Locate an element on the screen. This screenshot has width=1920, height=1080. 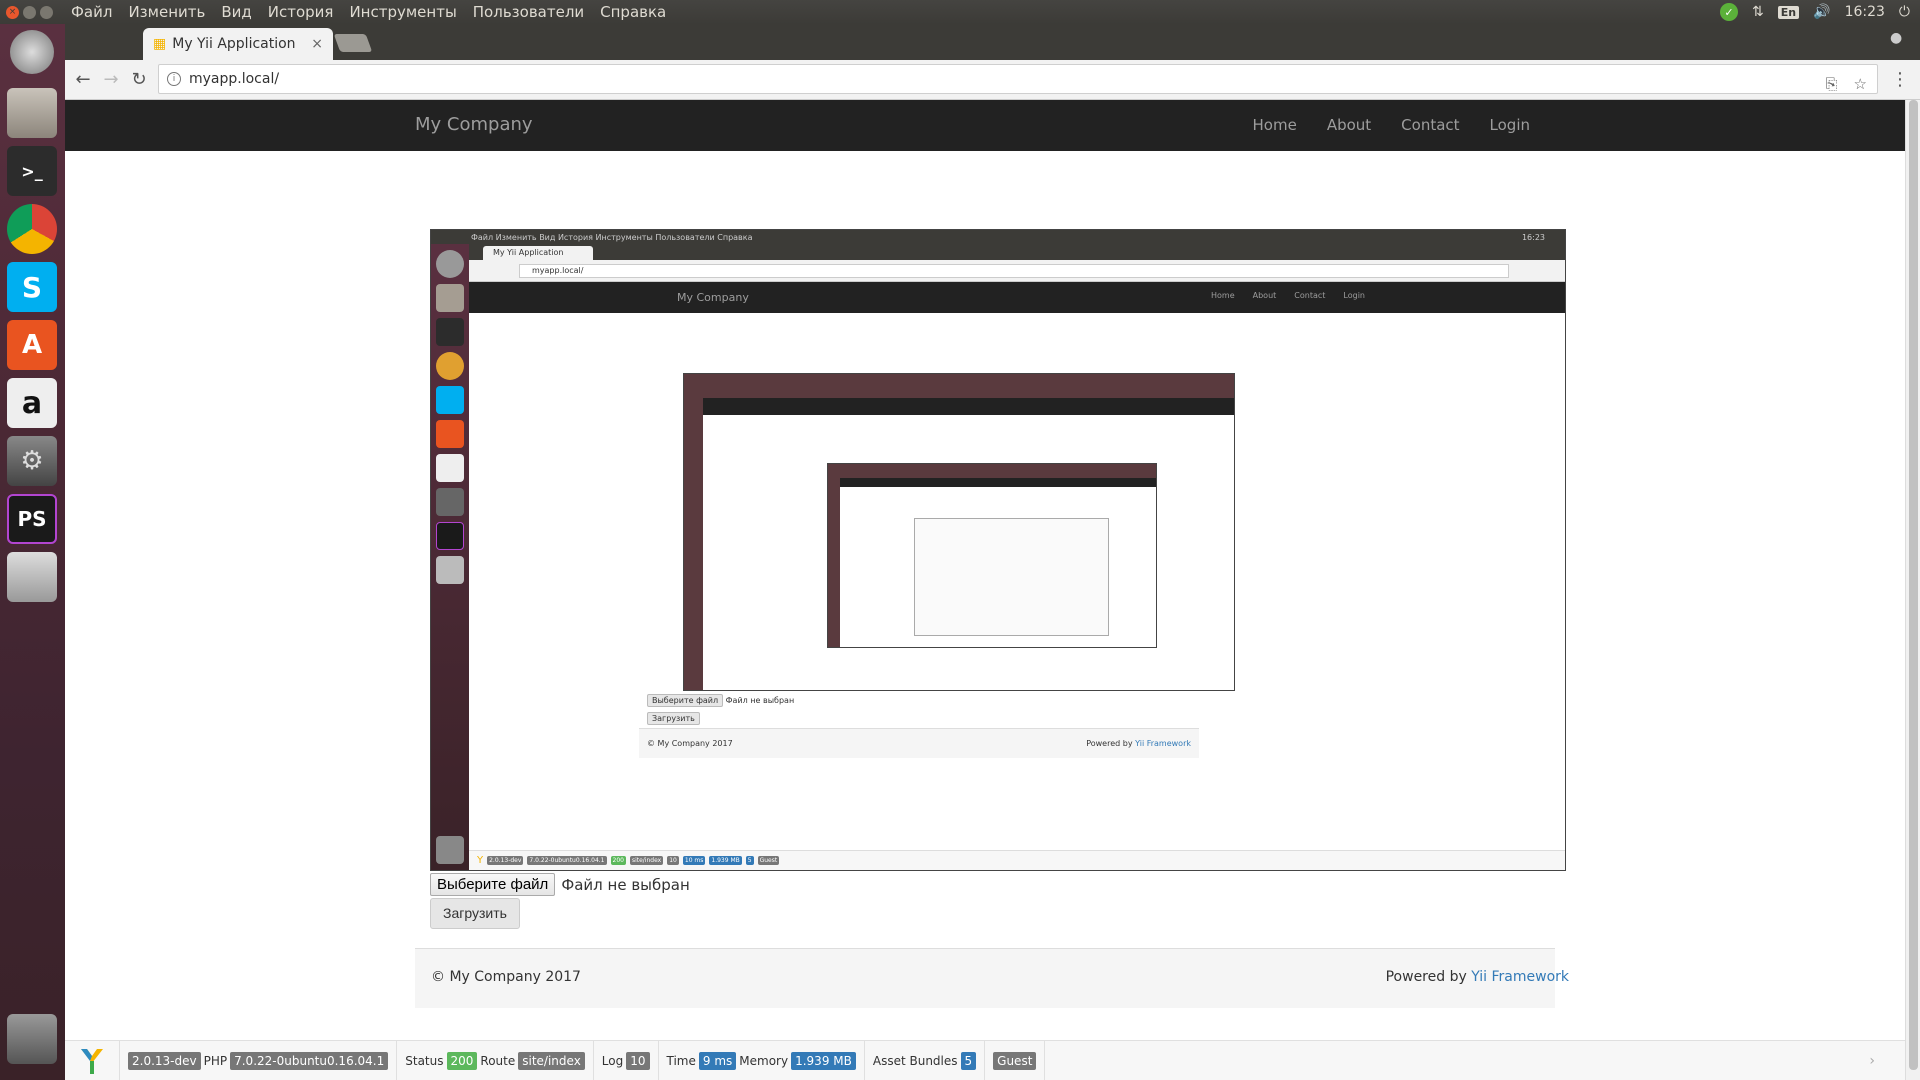
screenshot-nav-contact: Contact is located at coordinates (1310, 295).